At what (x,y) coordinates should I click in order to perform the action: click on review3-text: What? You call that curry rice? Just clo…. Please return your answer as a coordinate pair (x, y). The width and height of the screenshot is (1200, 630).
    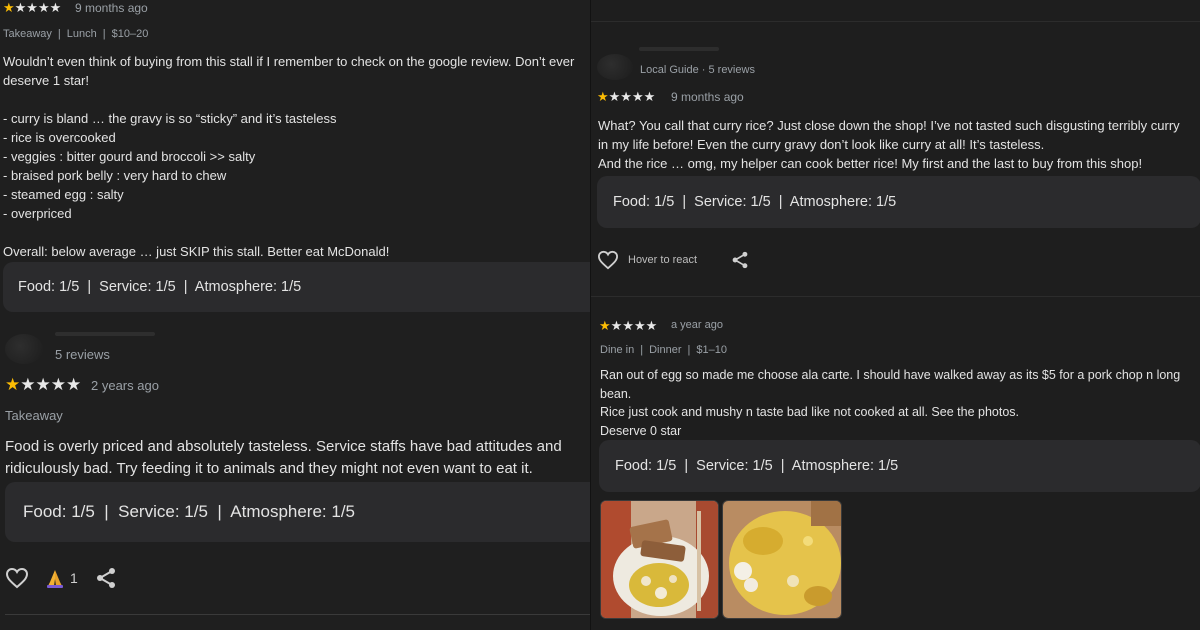
    Looking at the image, I should click on (889, 144).